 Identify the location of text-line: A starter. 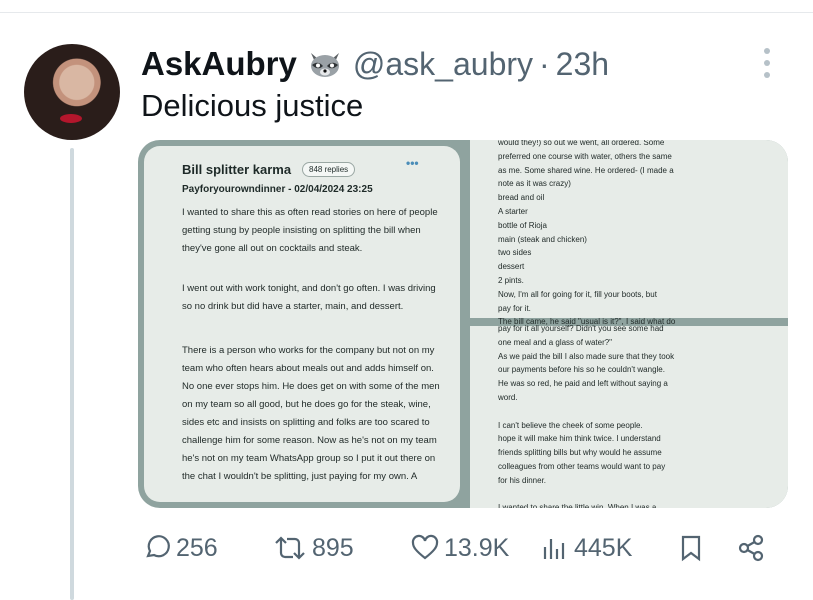
(513, 211).